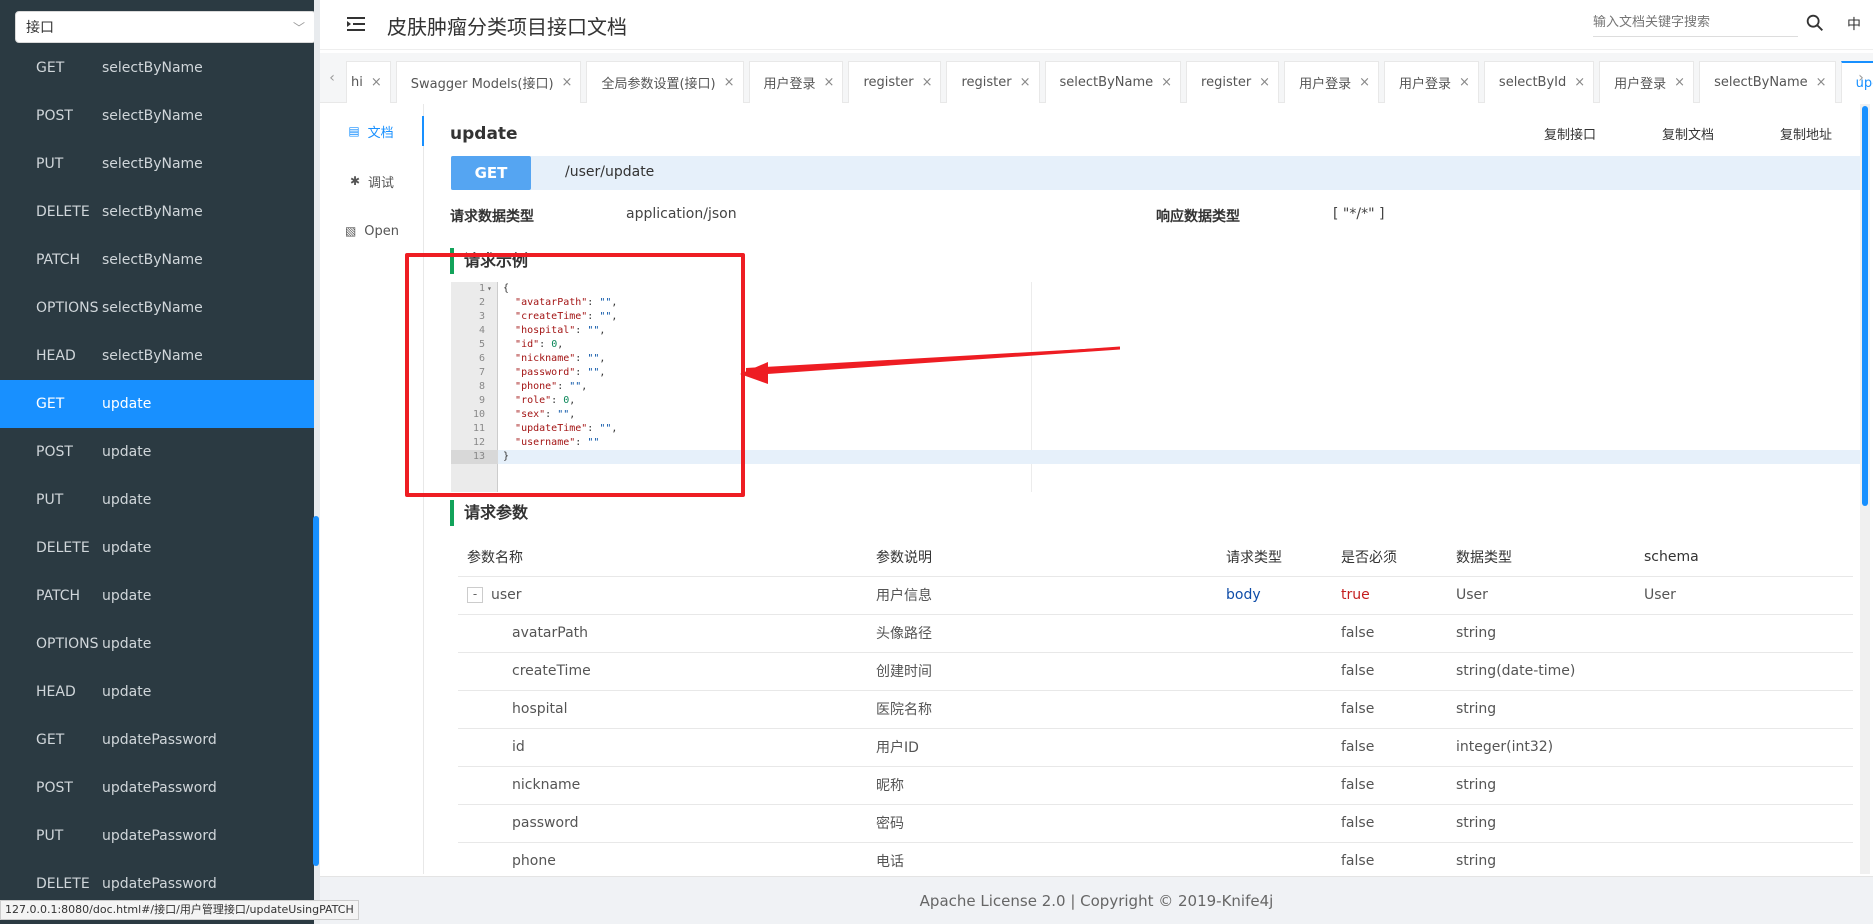 The height and width of the screenshot is (924, 1873). I want to click on response-type-value: [ "*/*" ], so click(1359, 214).